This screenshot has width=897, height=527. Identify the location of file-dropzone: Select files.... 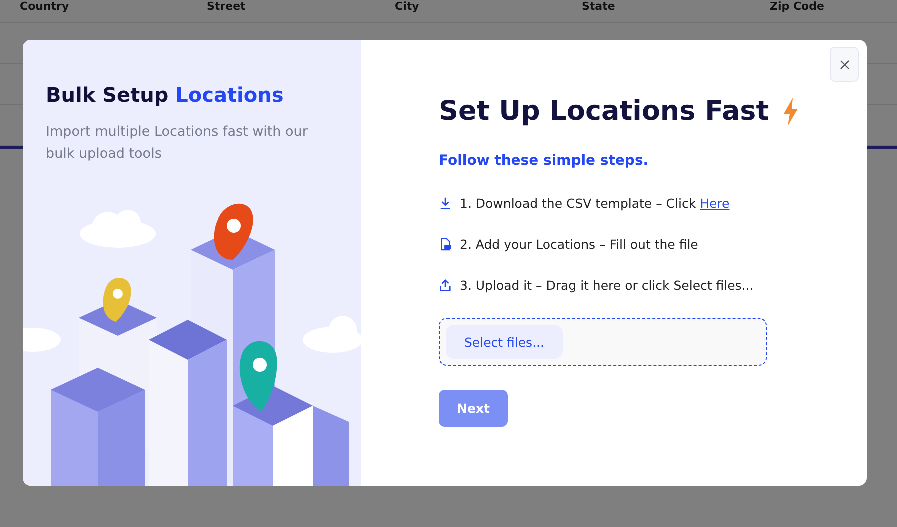
(603, 342).